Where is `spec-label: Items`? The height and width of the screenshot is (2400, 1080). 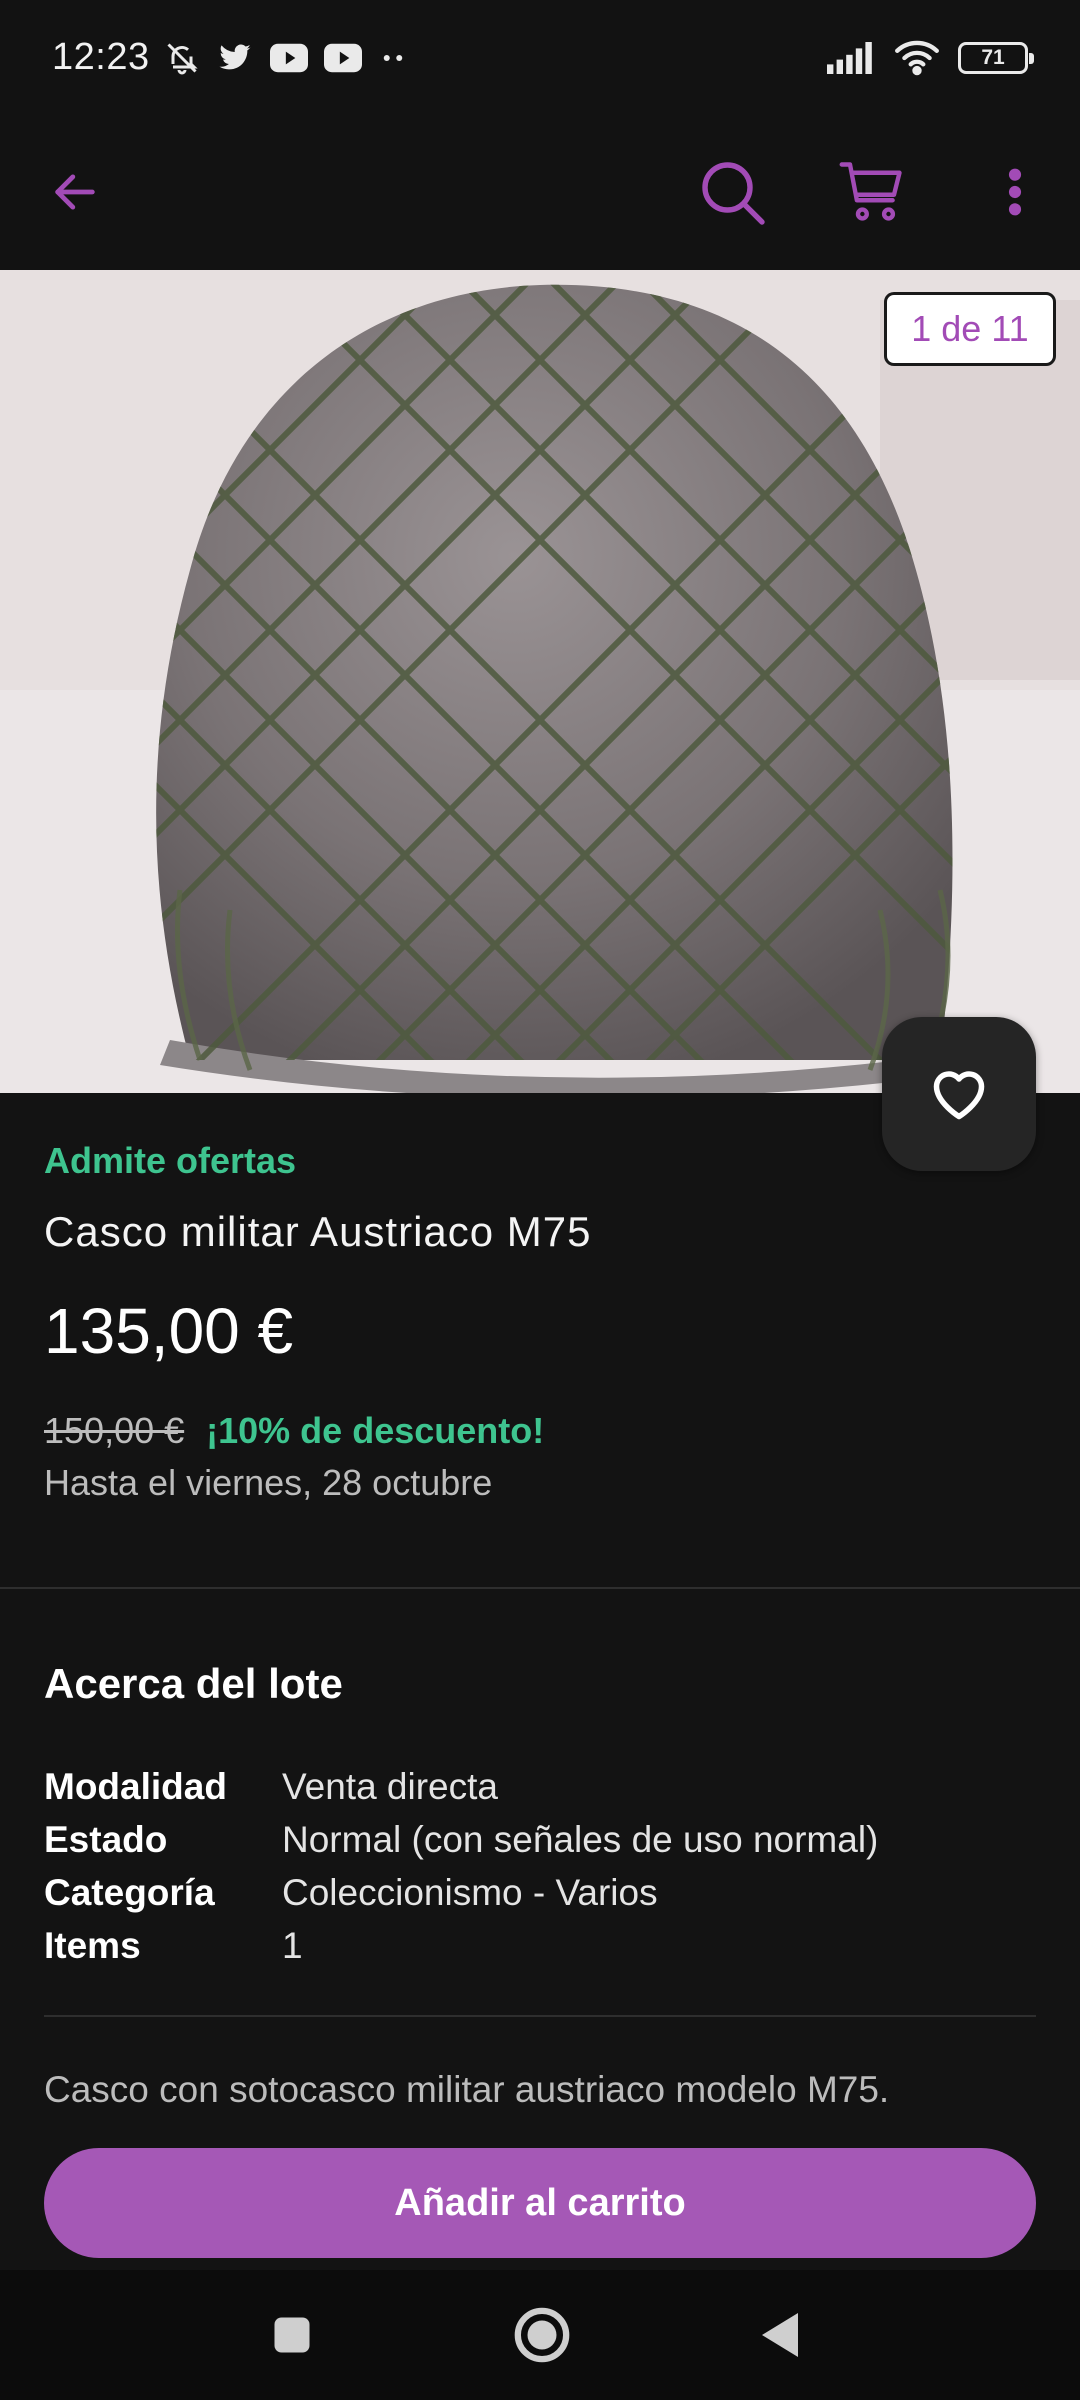
spec-label: Items is located at coordinates (92, 1945).